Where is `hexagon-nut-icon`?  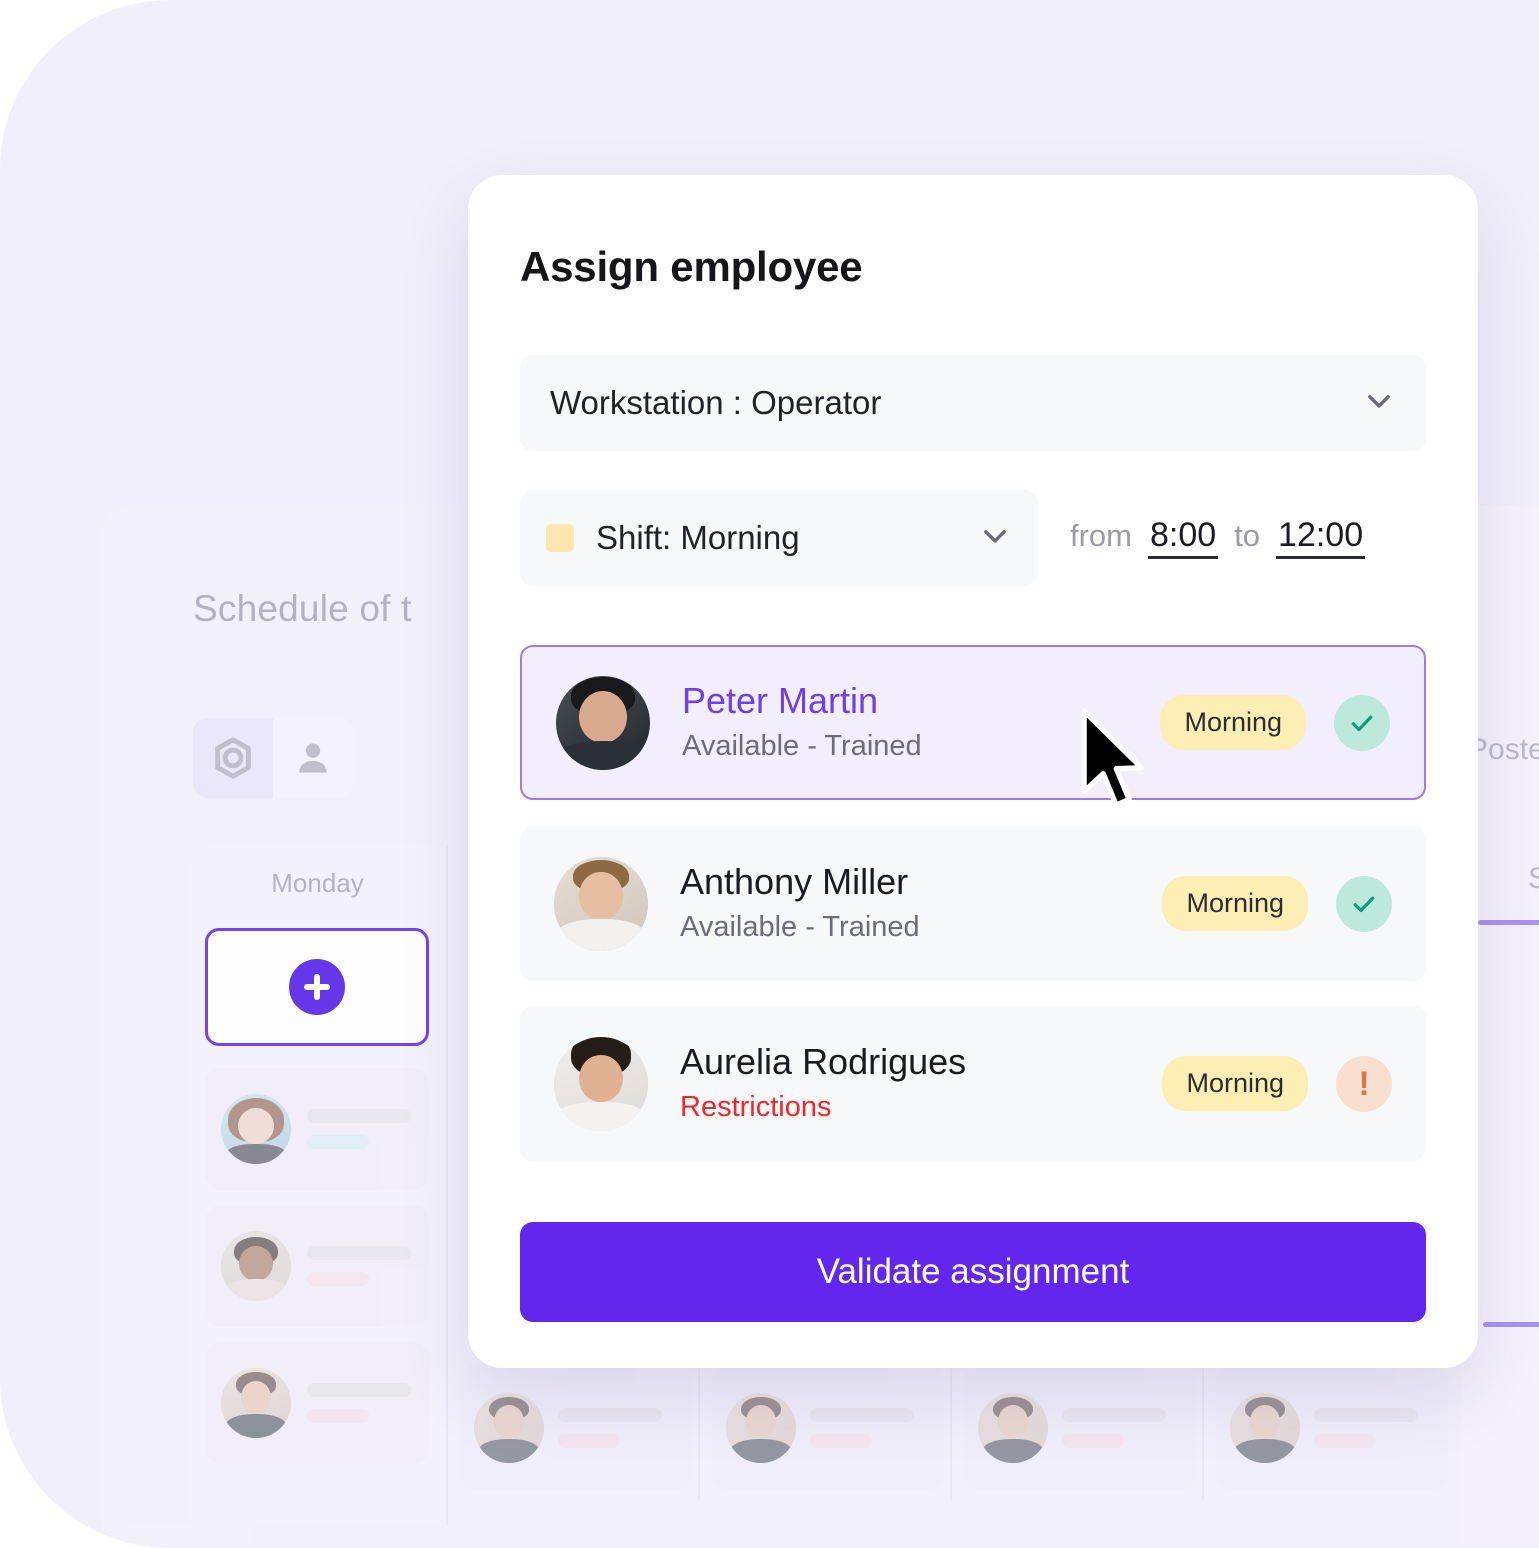
hexagon-nut-icon is located at coordinates (233, 758).